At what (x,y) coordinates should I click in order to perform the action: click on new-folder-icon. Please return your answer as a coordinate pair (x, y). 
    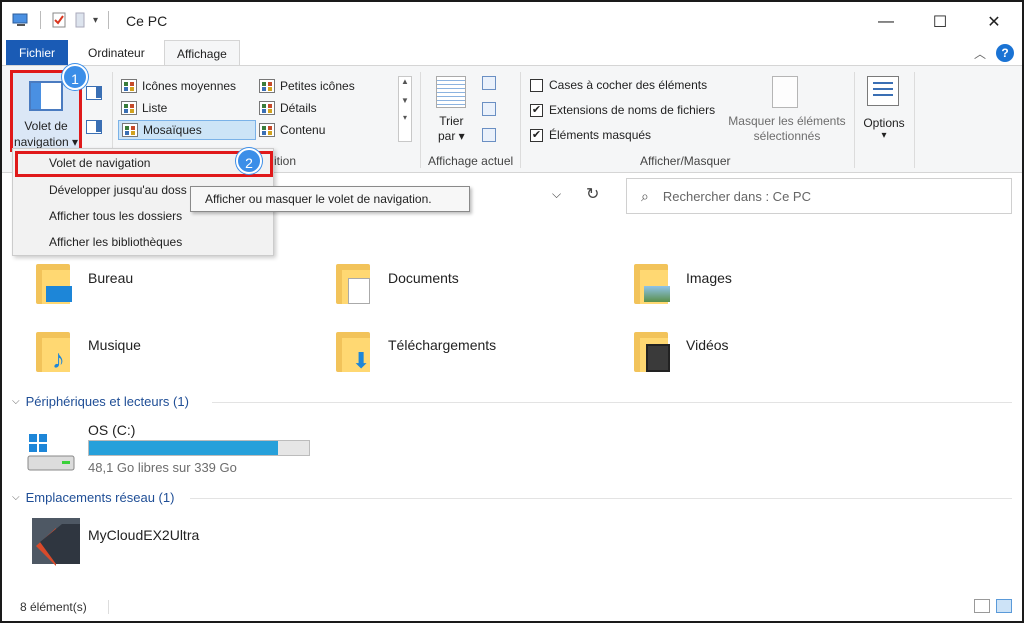
    Looking at the image, I should click on (80, 20).